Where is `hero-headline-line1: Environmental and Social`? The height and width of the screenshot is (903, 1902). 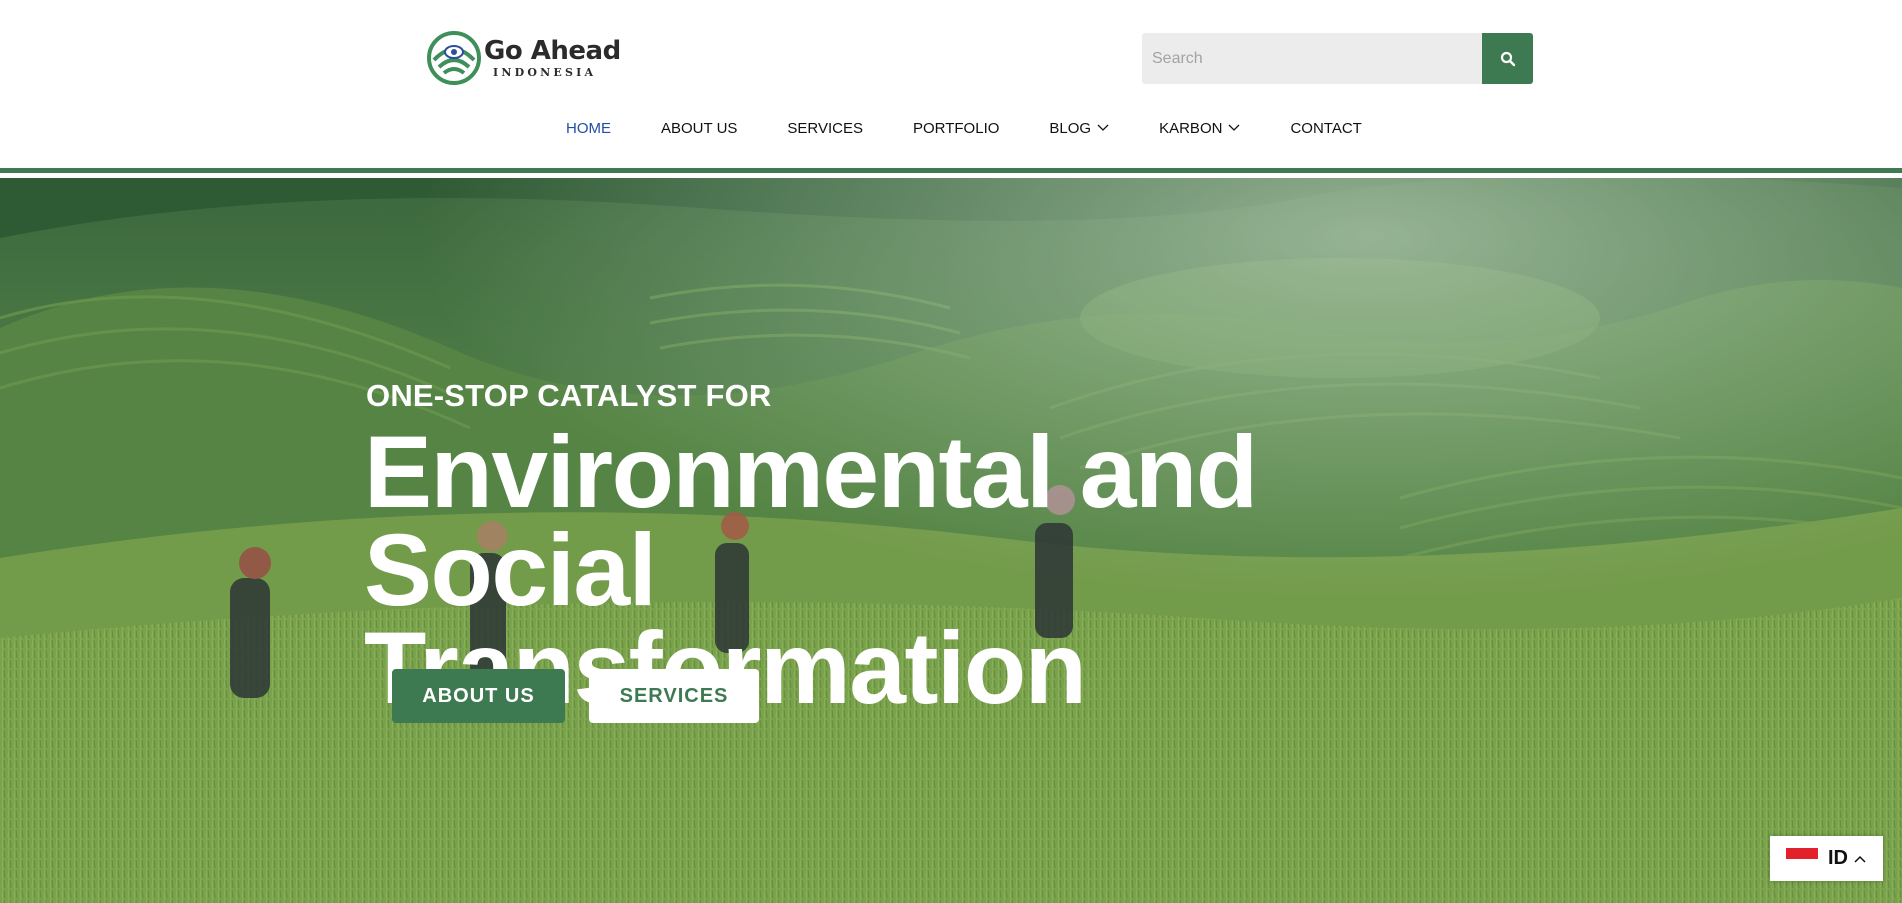
hero-headline-line1: Environmental and Social is located at coordinates (811, 521).